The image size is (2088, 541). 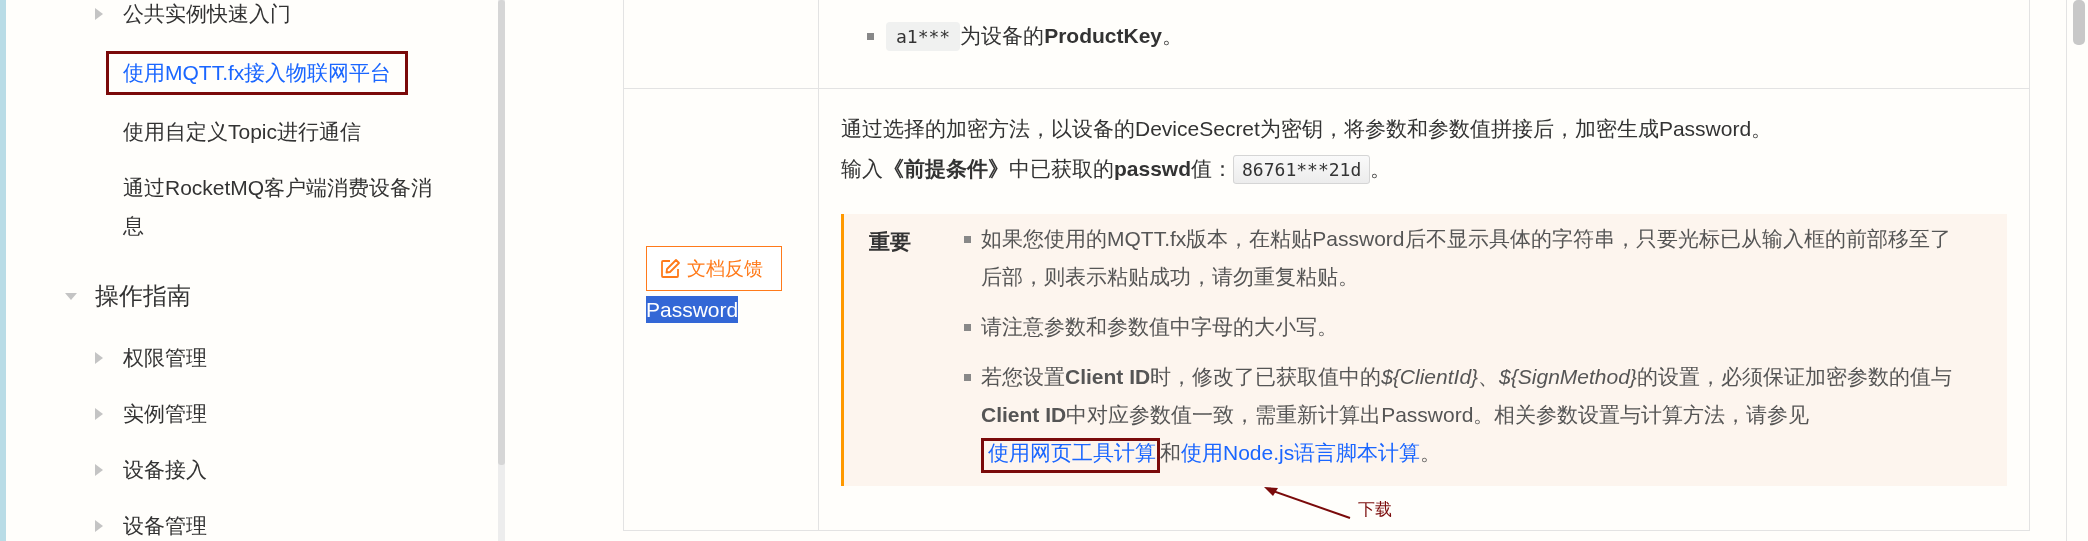 I want to click on sidebar-item: 使用MQTT.fx接入物联网平台, so click(x=257, y=73).